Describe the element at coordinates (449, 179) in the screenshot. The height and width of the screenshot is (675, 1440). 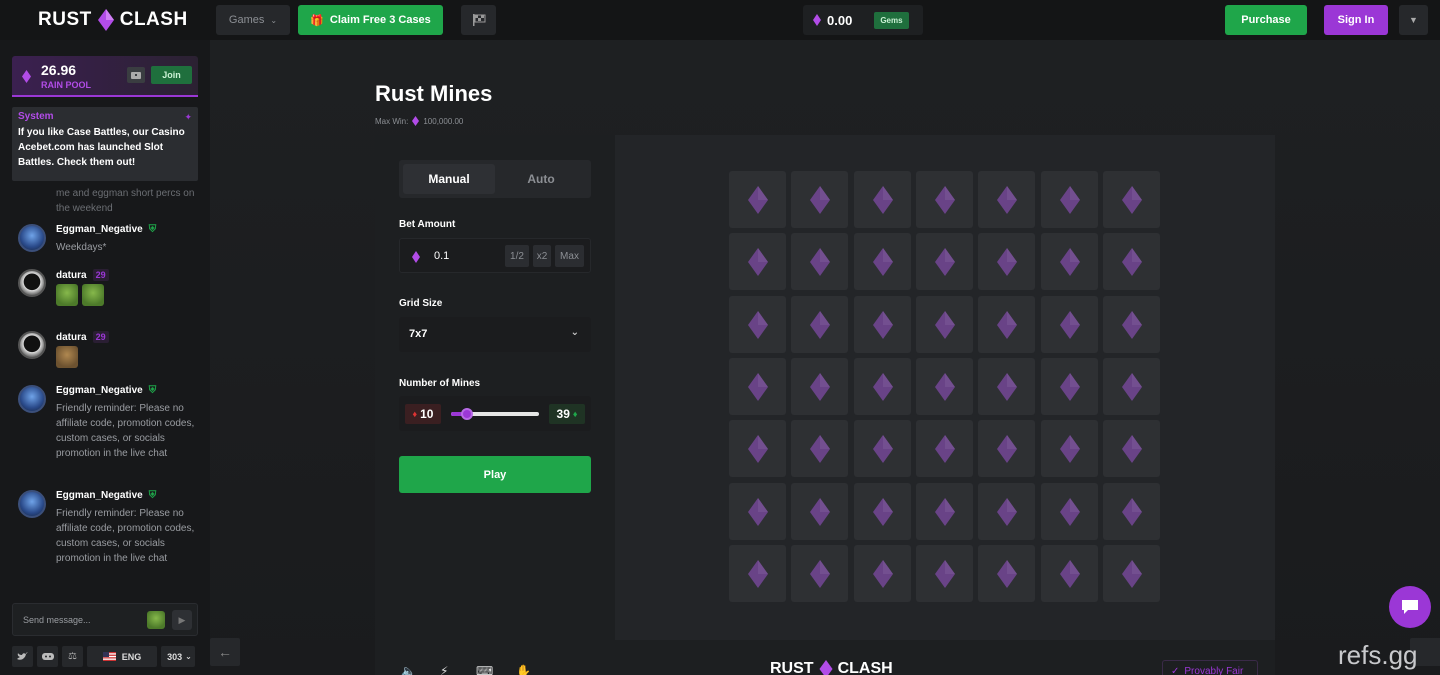
I see `tab-manual: Manual` at that location.